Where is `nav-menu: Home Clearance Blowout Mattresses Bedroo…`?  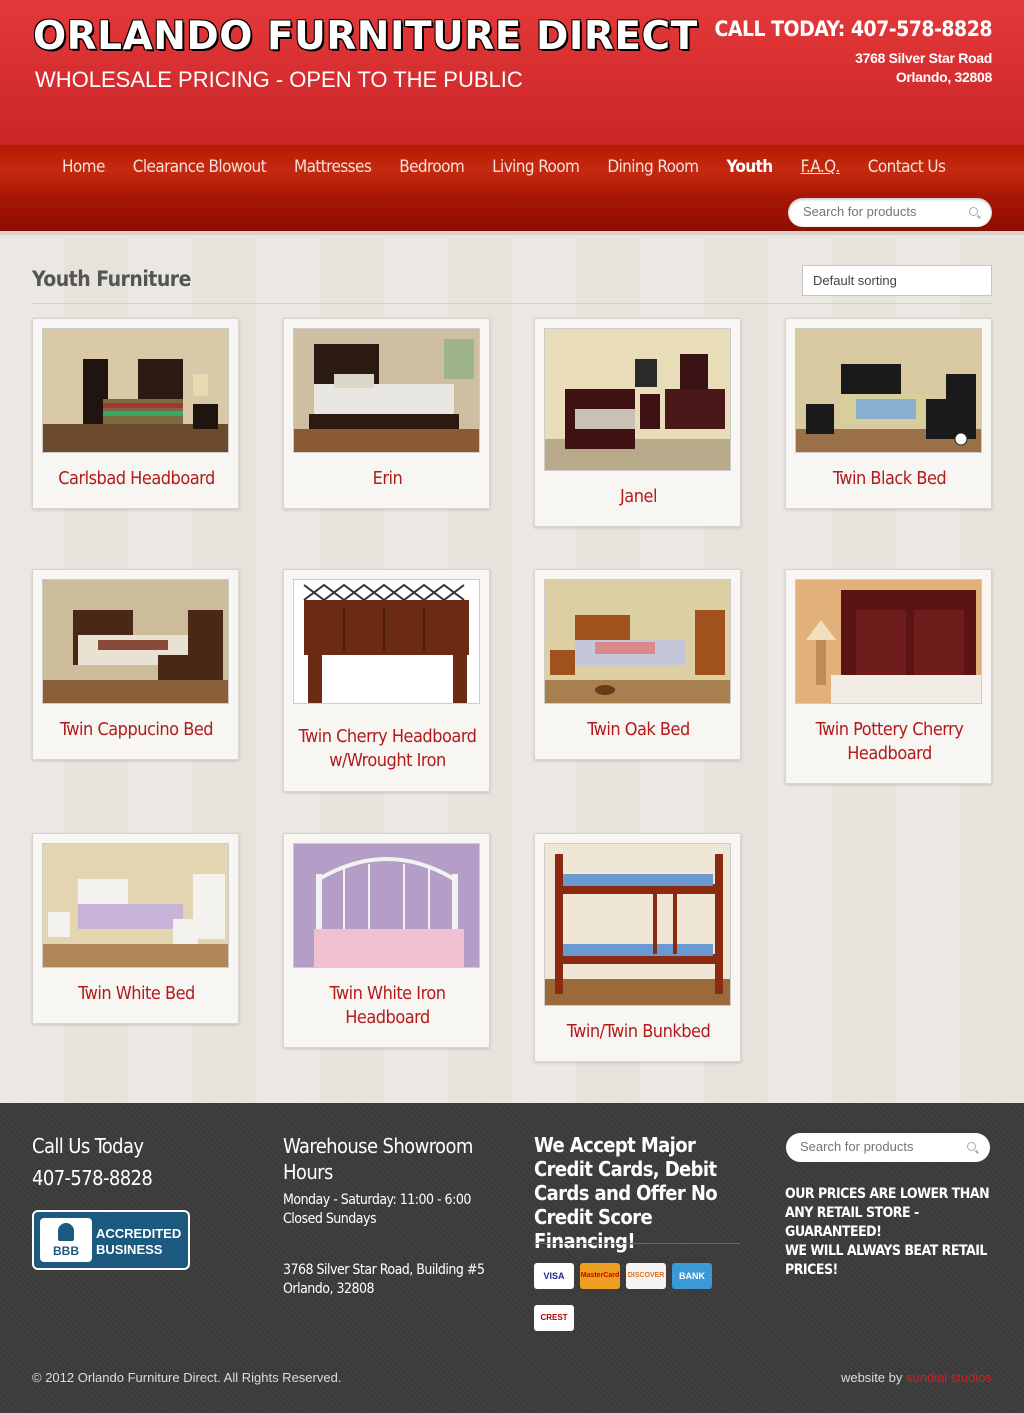
nav-menu: Home Clearance Blowout Mattresses Bedroo… is located at coordinates (503, 167).